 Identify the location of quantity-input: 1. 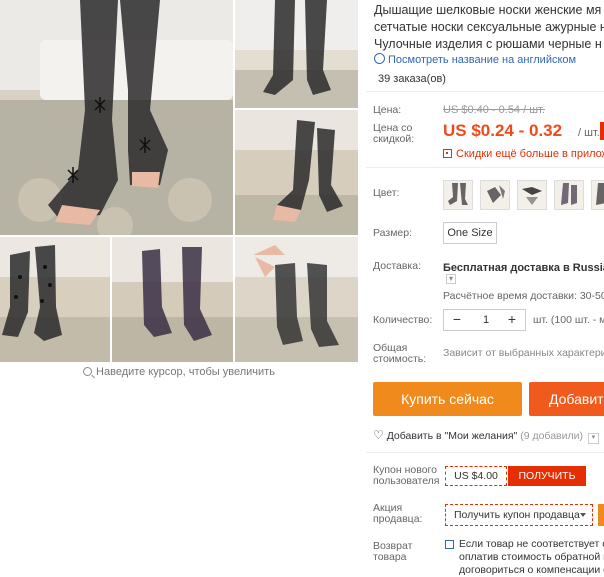
(486, 320).